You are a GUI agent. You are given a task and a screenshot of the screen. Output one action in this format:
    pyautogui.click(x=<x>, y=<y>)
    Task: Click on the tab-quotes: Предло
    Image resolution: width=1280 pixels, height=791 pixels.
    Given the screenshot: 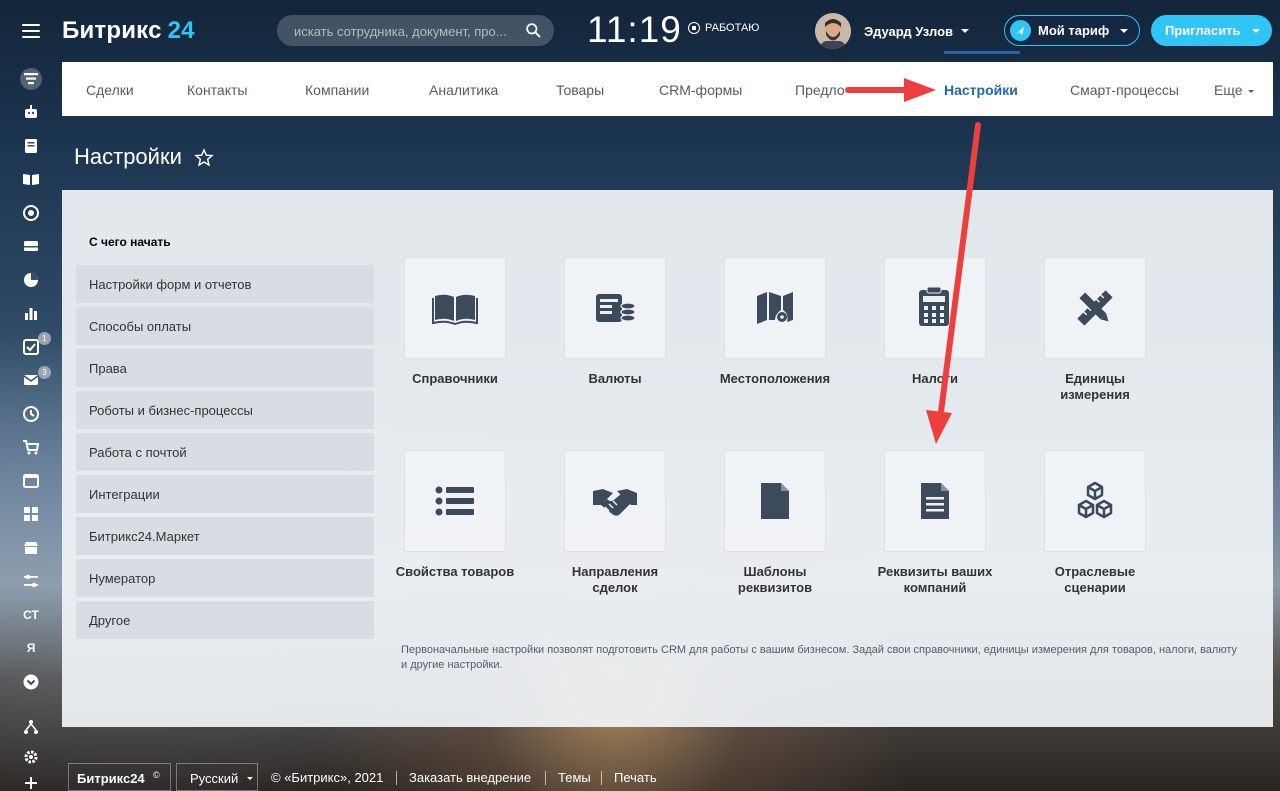 What is the action you would take?
    pyautogui.click(x=820, y=90)
    